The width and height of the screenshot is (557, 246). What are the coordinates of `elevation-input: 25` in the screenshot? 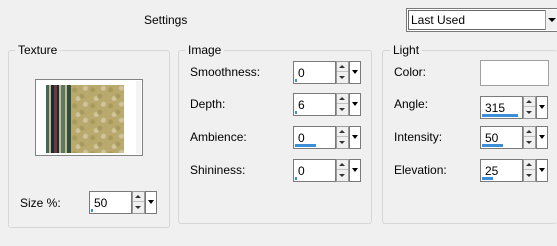 It's located at (501, 170).